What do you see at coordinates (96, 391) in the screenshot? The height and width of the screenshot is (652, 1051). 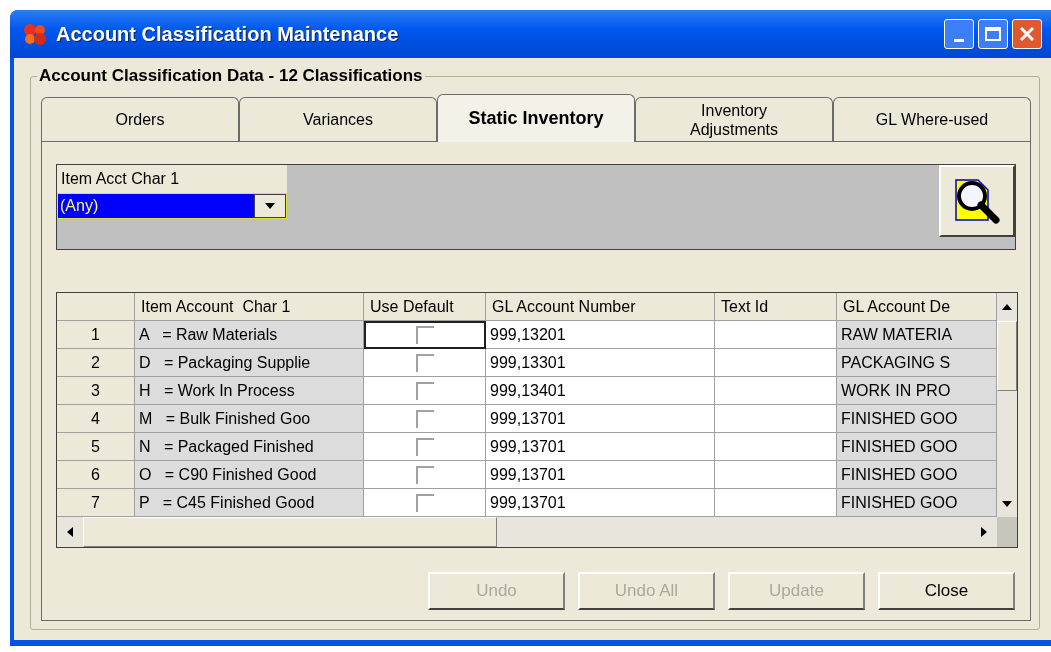 I see `row-number: 3` at bounding box center [96, 391].